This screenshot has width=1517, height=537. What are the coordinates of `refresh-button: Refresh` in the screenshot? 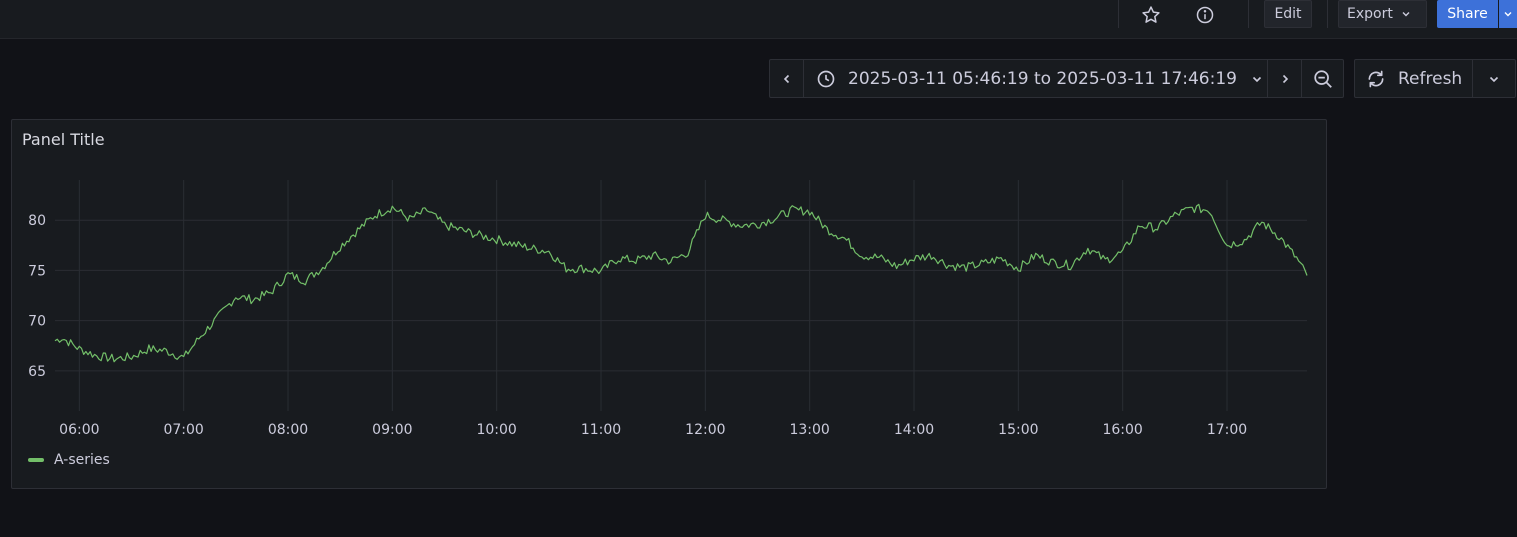 It's located at (1413, 78).